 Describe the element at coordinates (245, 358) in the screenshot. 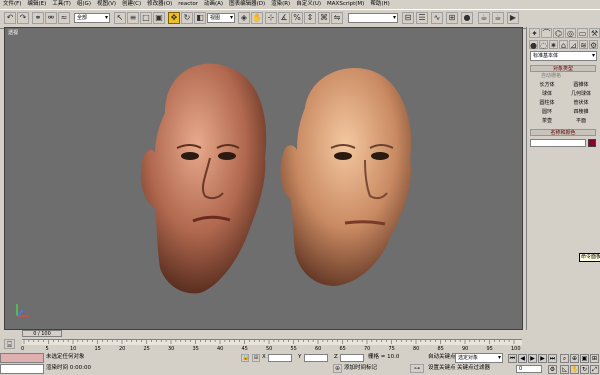

I see `lock-icon: 🔒` at that location.